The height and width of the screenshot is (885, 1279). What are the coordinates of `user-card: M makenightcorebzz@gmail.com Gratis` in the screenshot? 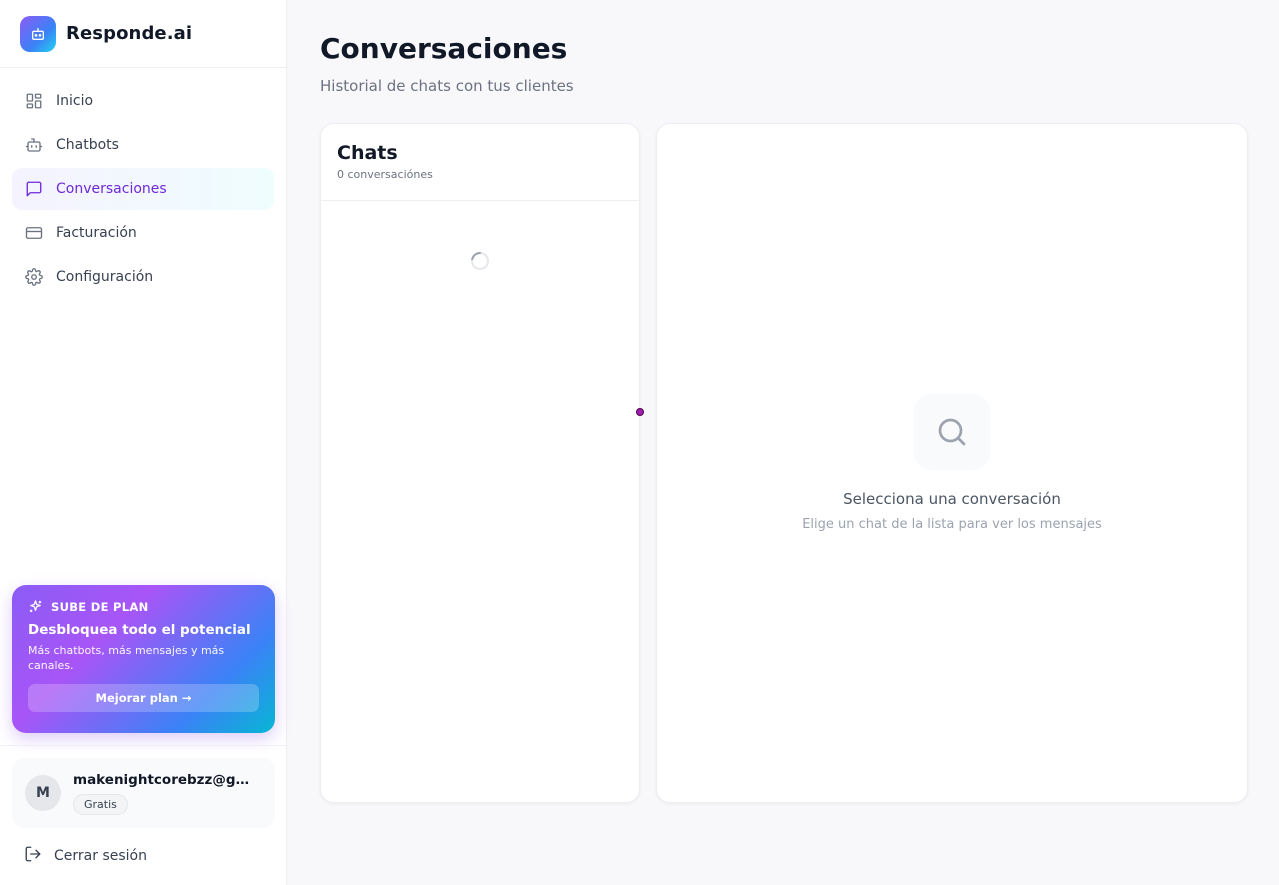 It's located at (143, 793).